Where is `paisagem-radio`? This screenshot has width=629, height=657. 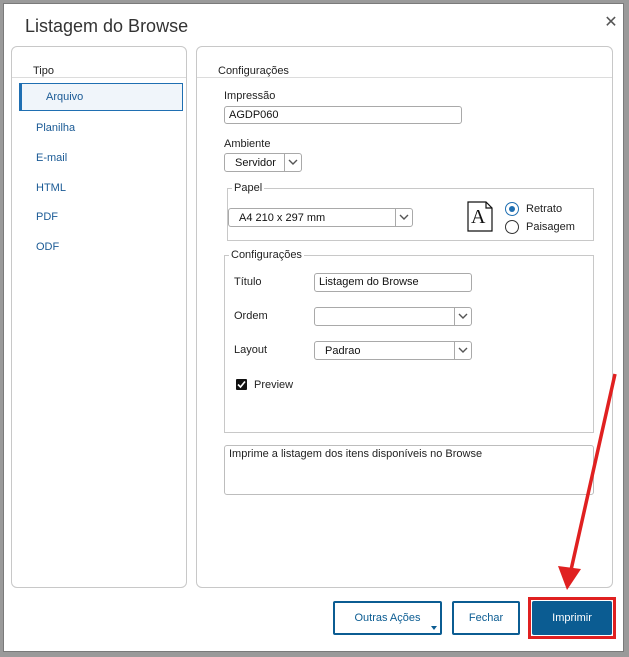 paisagem-radio is located at coordinates (512, 227).